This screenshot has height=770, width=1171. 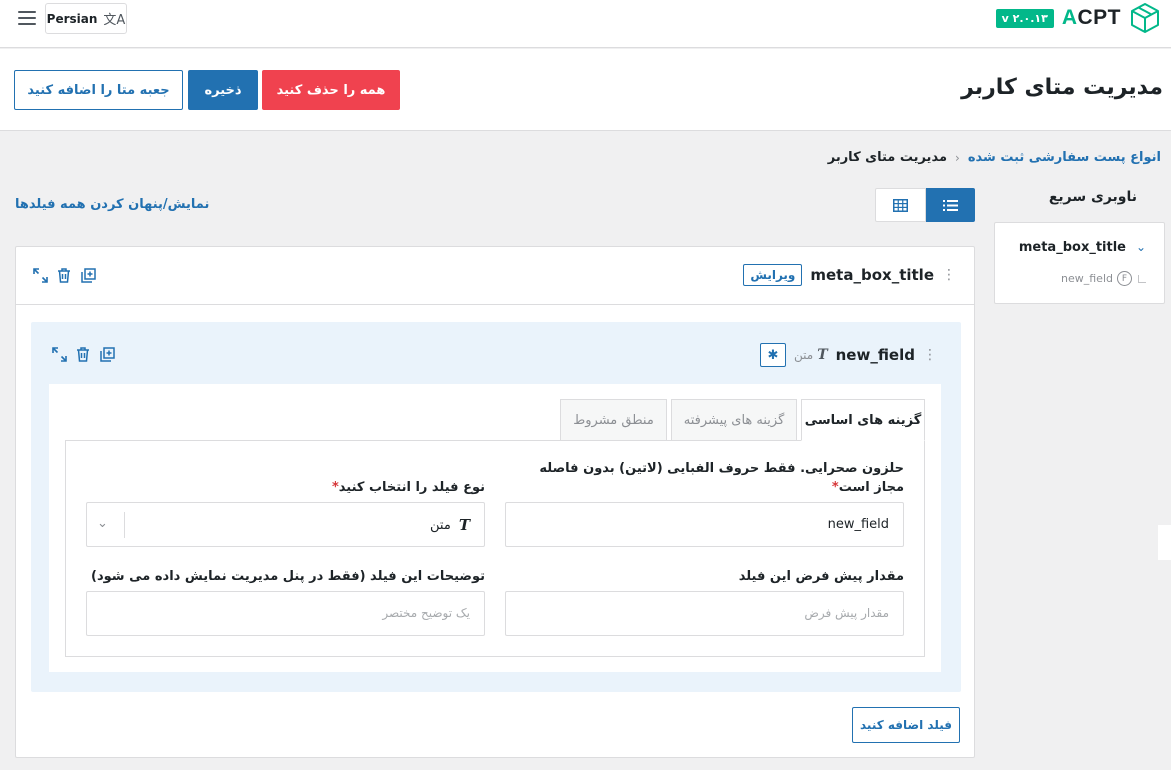 What do you see at coordinates (124, 525) in the screenshot?
I see `select-separator` at bounding box center [124, 525].